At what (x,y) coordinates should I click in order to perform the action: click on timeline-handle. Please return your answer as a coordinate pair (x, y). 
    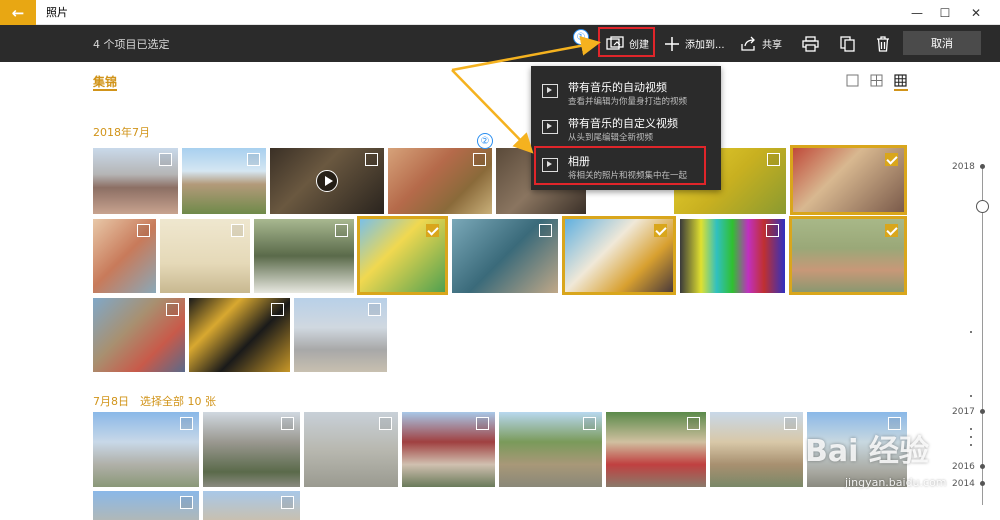
    Looking at the image, I should click on (982, 206).